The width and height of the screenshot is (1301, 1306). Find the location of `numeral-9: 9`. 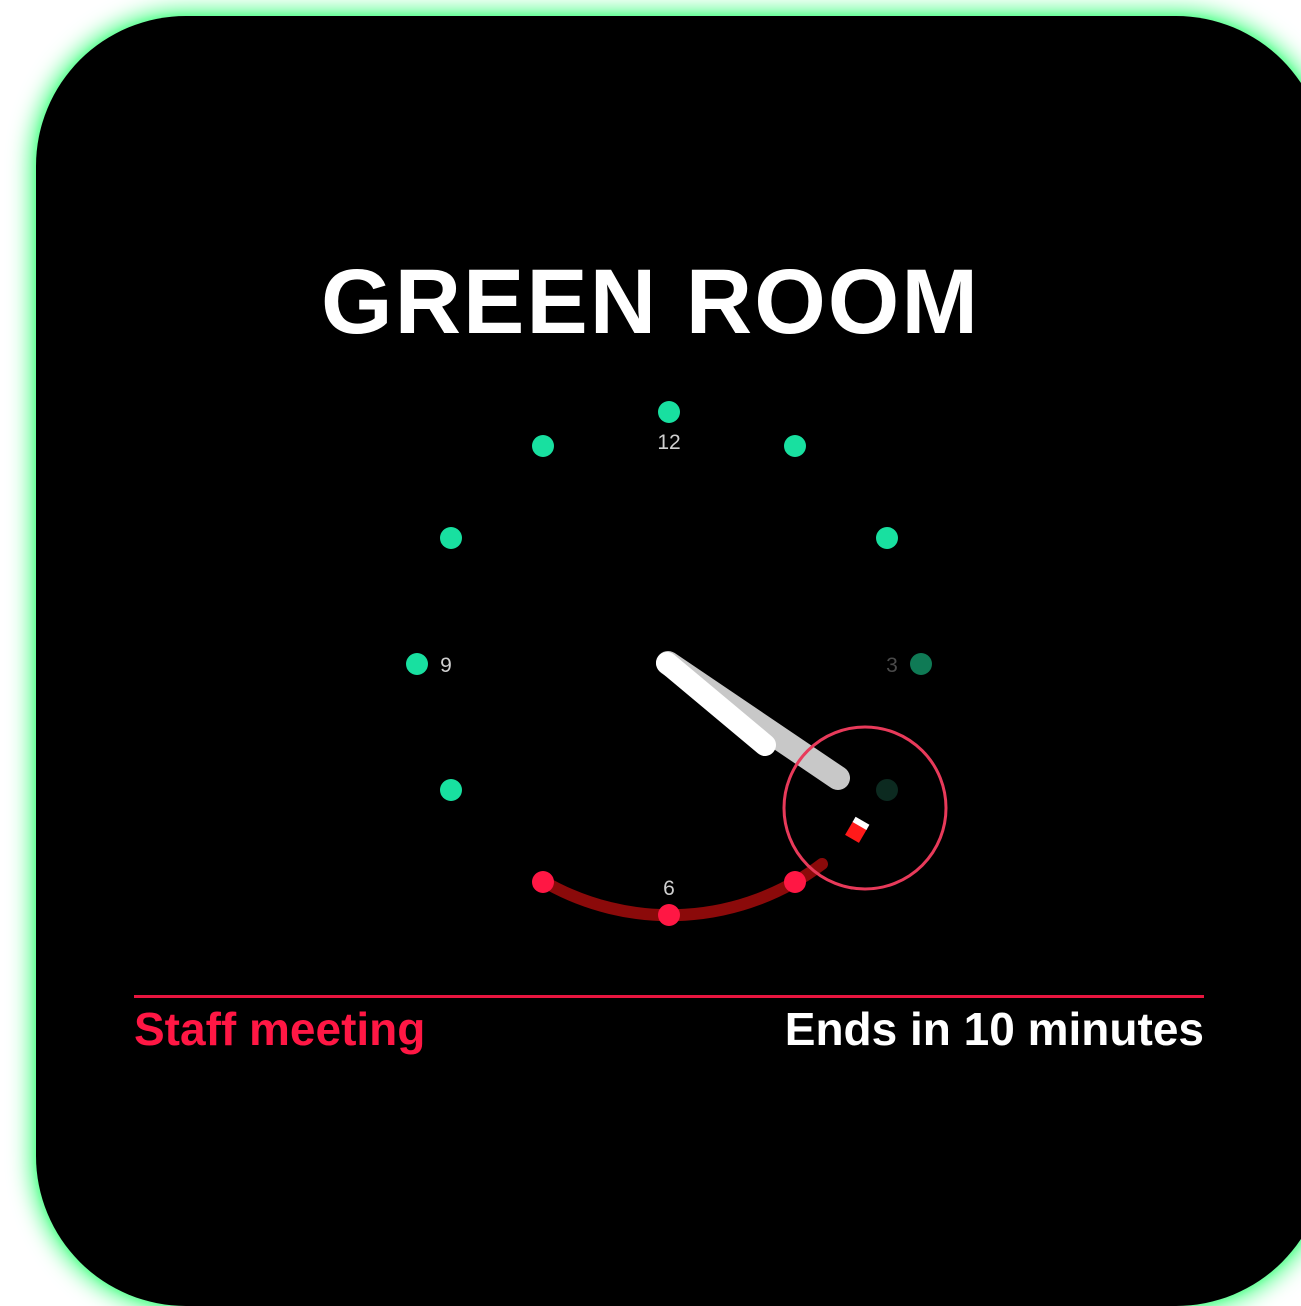

numeral-9: 9 is located at coordinates (446, 665).